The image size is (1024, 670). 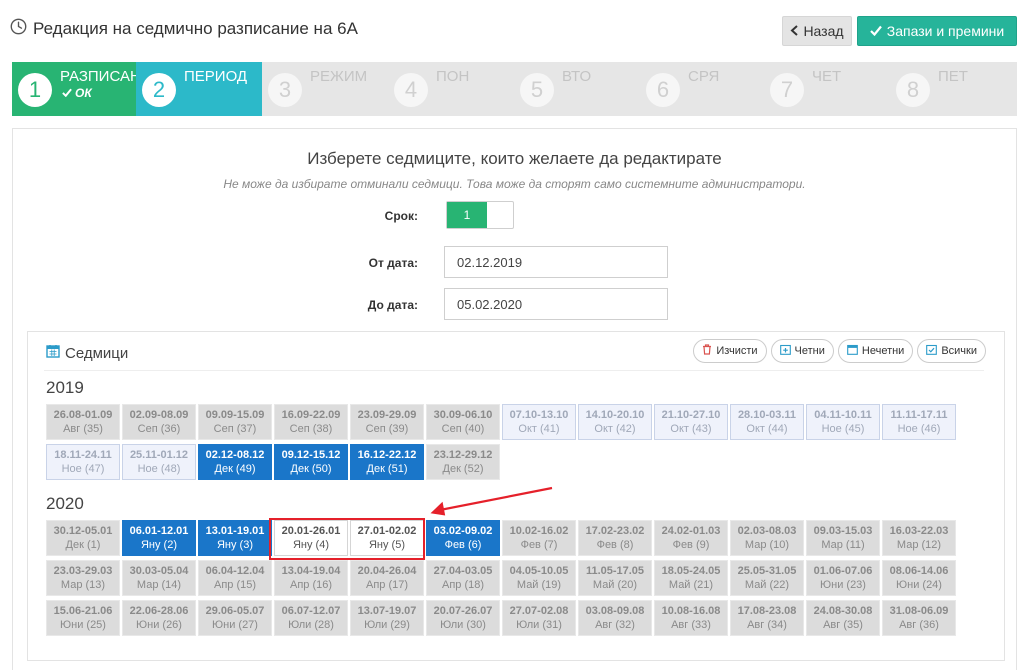 I want to click on week-dates: 26.08-01.09, so click(x=83, y=415).